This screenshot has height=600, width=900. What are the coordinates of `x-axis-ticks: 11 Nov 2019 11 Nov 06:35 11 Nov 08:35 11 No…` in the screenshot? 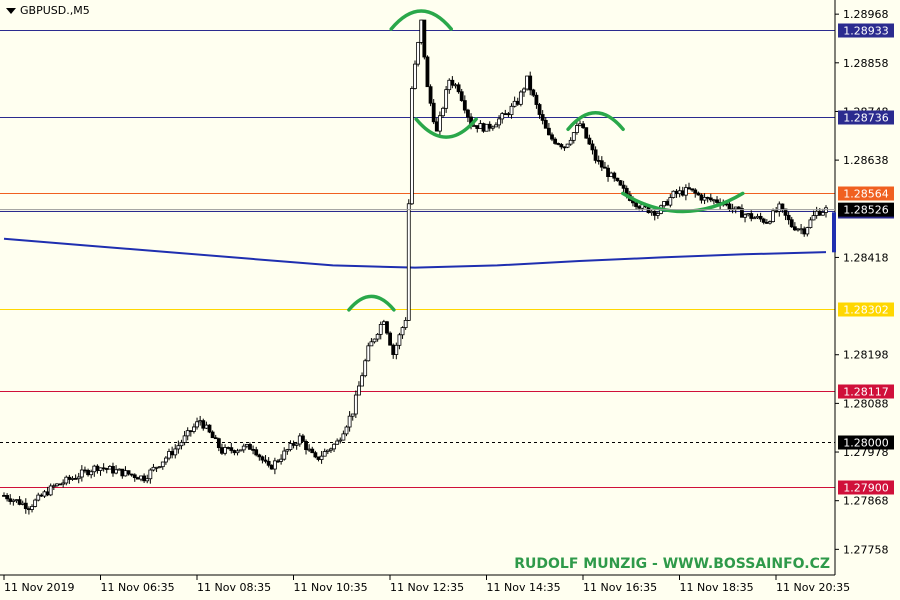 It's located at (426, 584).